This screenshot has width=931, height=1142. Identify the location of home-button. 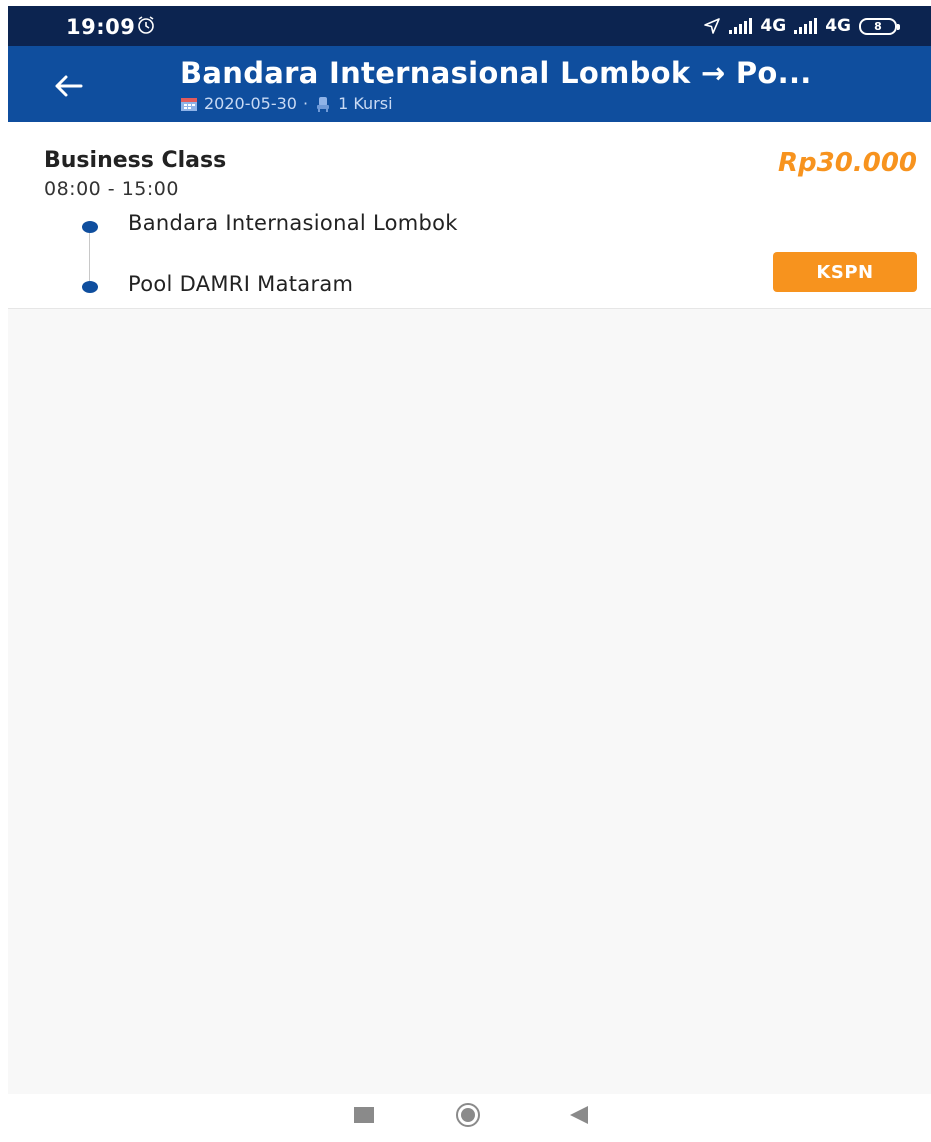
(468, 1115).